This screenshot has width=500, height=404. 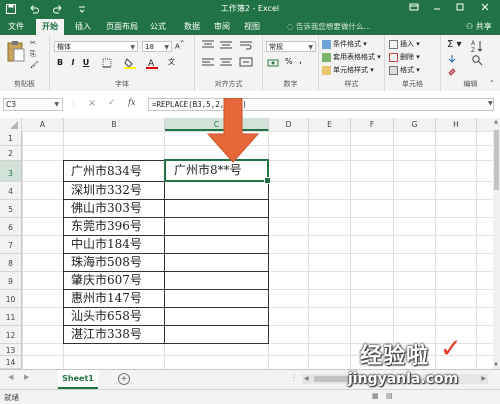 What do you see at coordinates (11, 171) in the screenshot?
I see `row-header-3: 3` at bounding box center [11, 171].